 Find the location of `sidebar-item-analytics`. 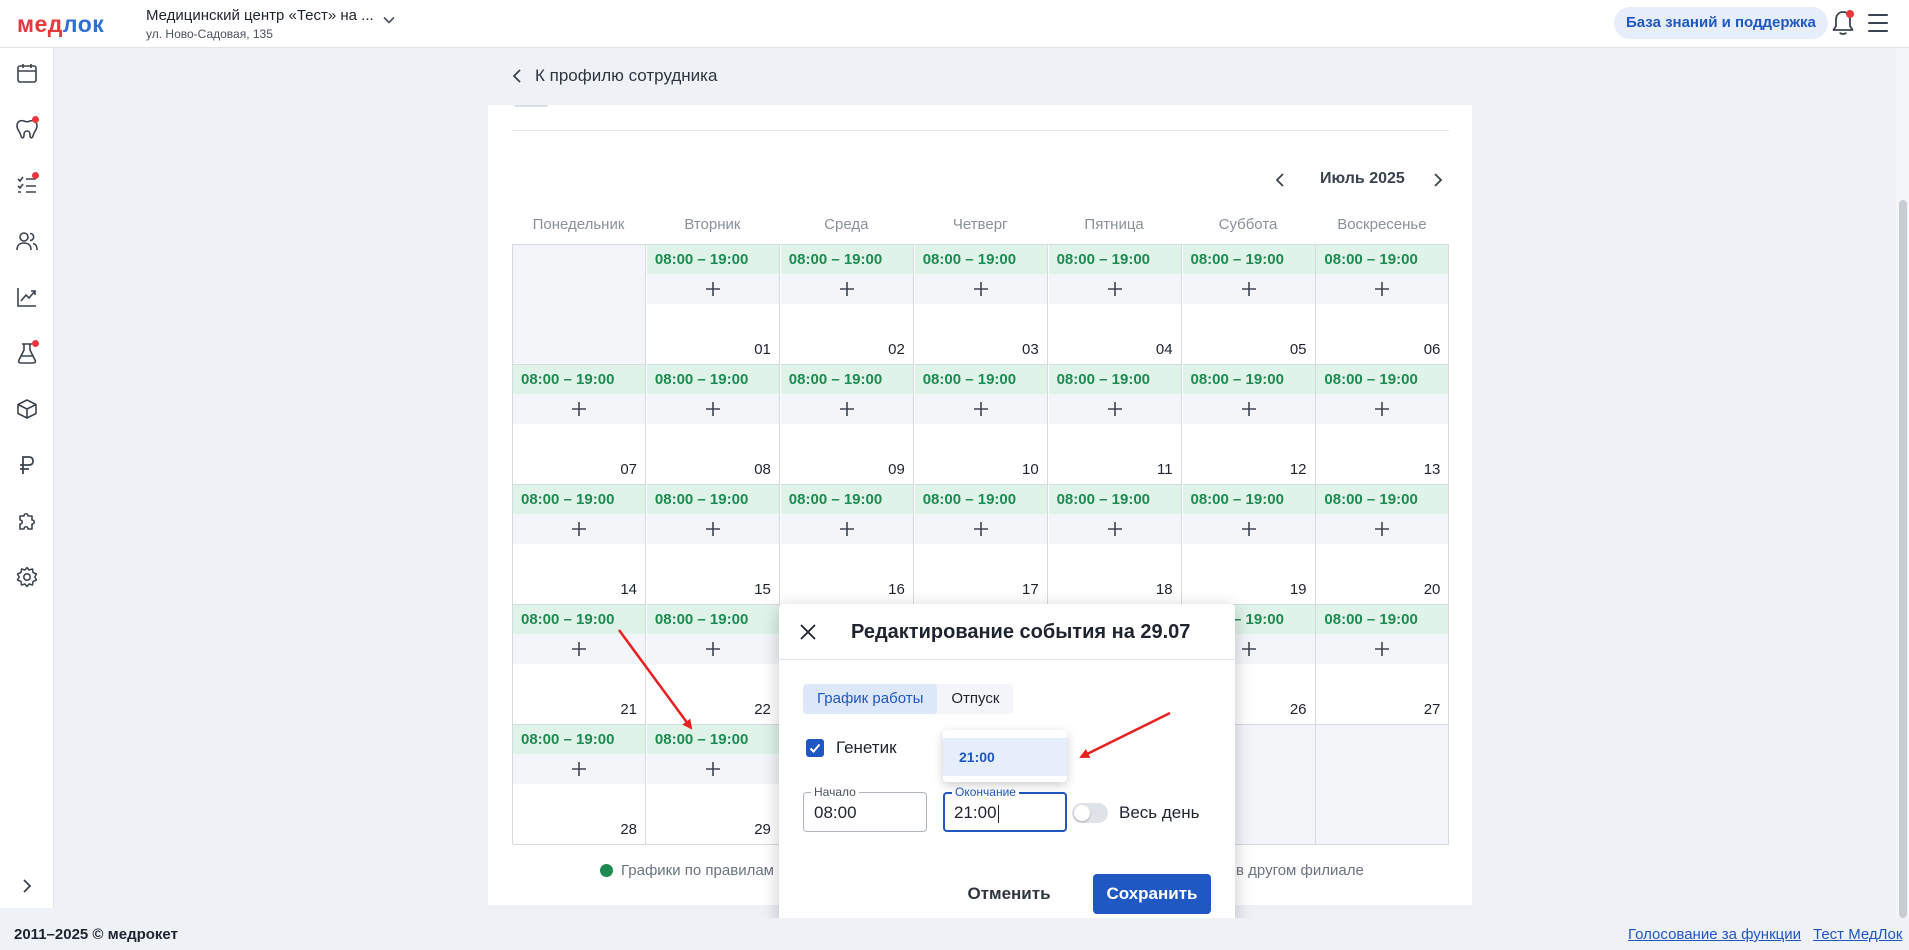

sidebar-item-analytics is located at coordinates (27, 297).